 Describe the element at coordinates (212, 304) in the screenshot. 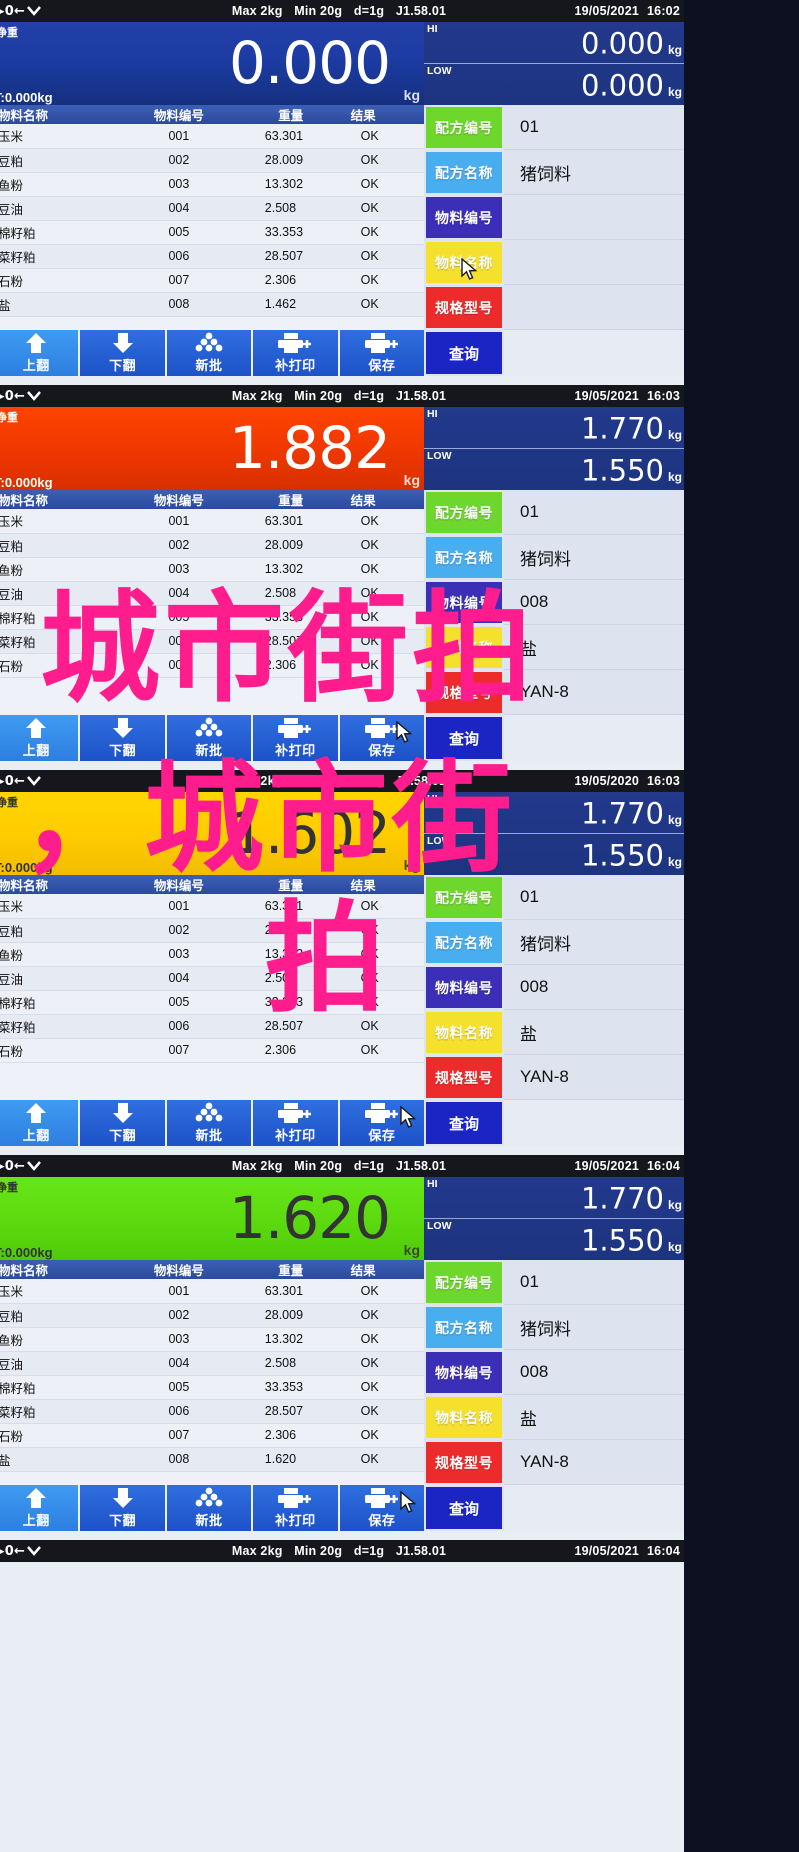

I see `table-row: 盐 008 1.462 OK` at that location.